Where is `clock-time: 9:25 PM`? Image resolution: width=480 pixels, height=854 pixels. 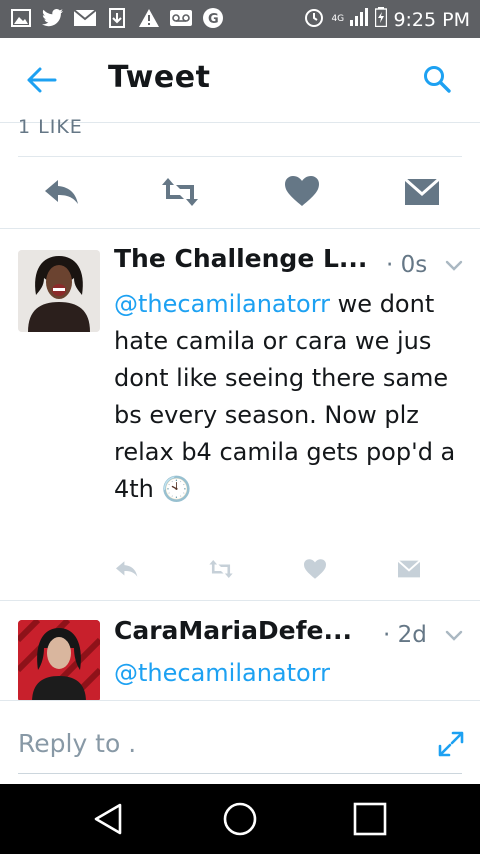 clock-time: 9:25 PM is located at coordinates (431, 19).